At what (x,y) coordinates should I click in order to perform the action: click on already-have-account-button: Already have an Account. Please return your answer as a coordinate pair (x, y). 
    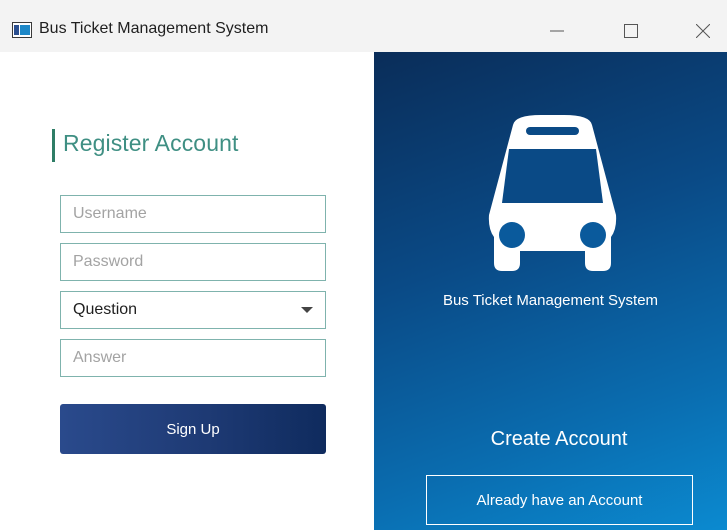
    Looking at the image, I should click on (559, 500).